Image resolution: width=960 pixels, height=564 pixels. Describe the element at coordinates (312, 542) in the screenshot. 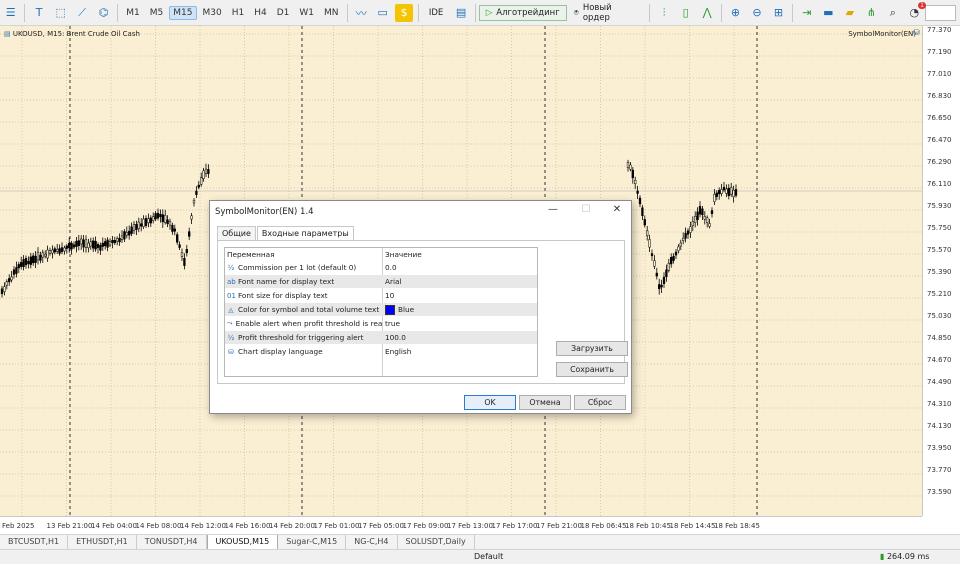

I see `chart-tab: Sugar-C,M15` at that location.